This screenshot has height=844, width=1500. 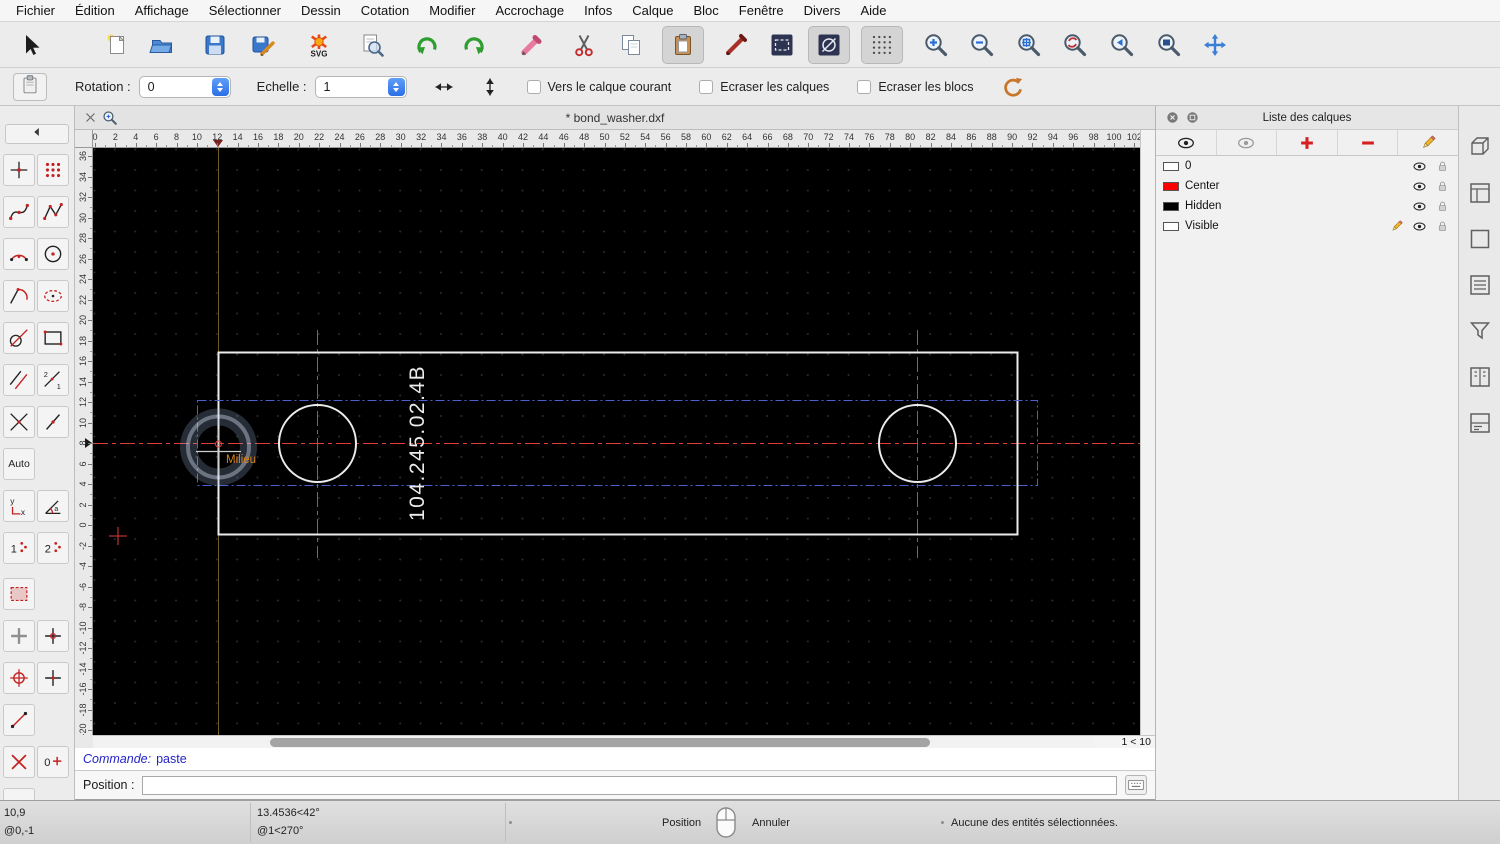 What do you see at coordinates (598, 10) in the screenshot?
I see `menu-infos: Infos` at bounding box center [598, 10].